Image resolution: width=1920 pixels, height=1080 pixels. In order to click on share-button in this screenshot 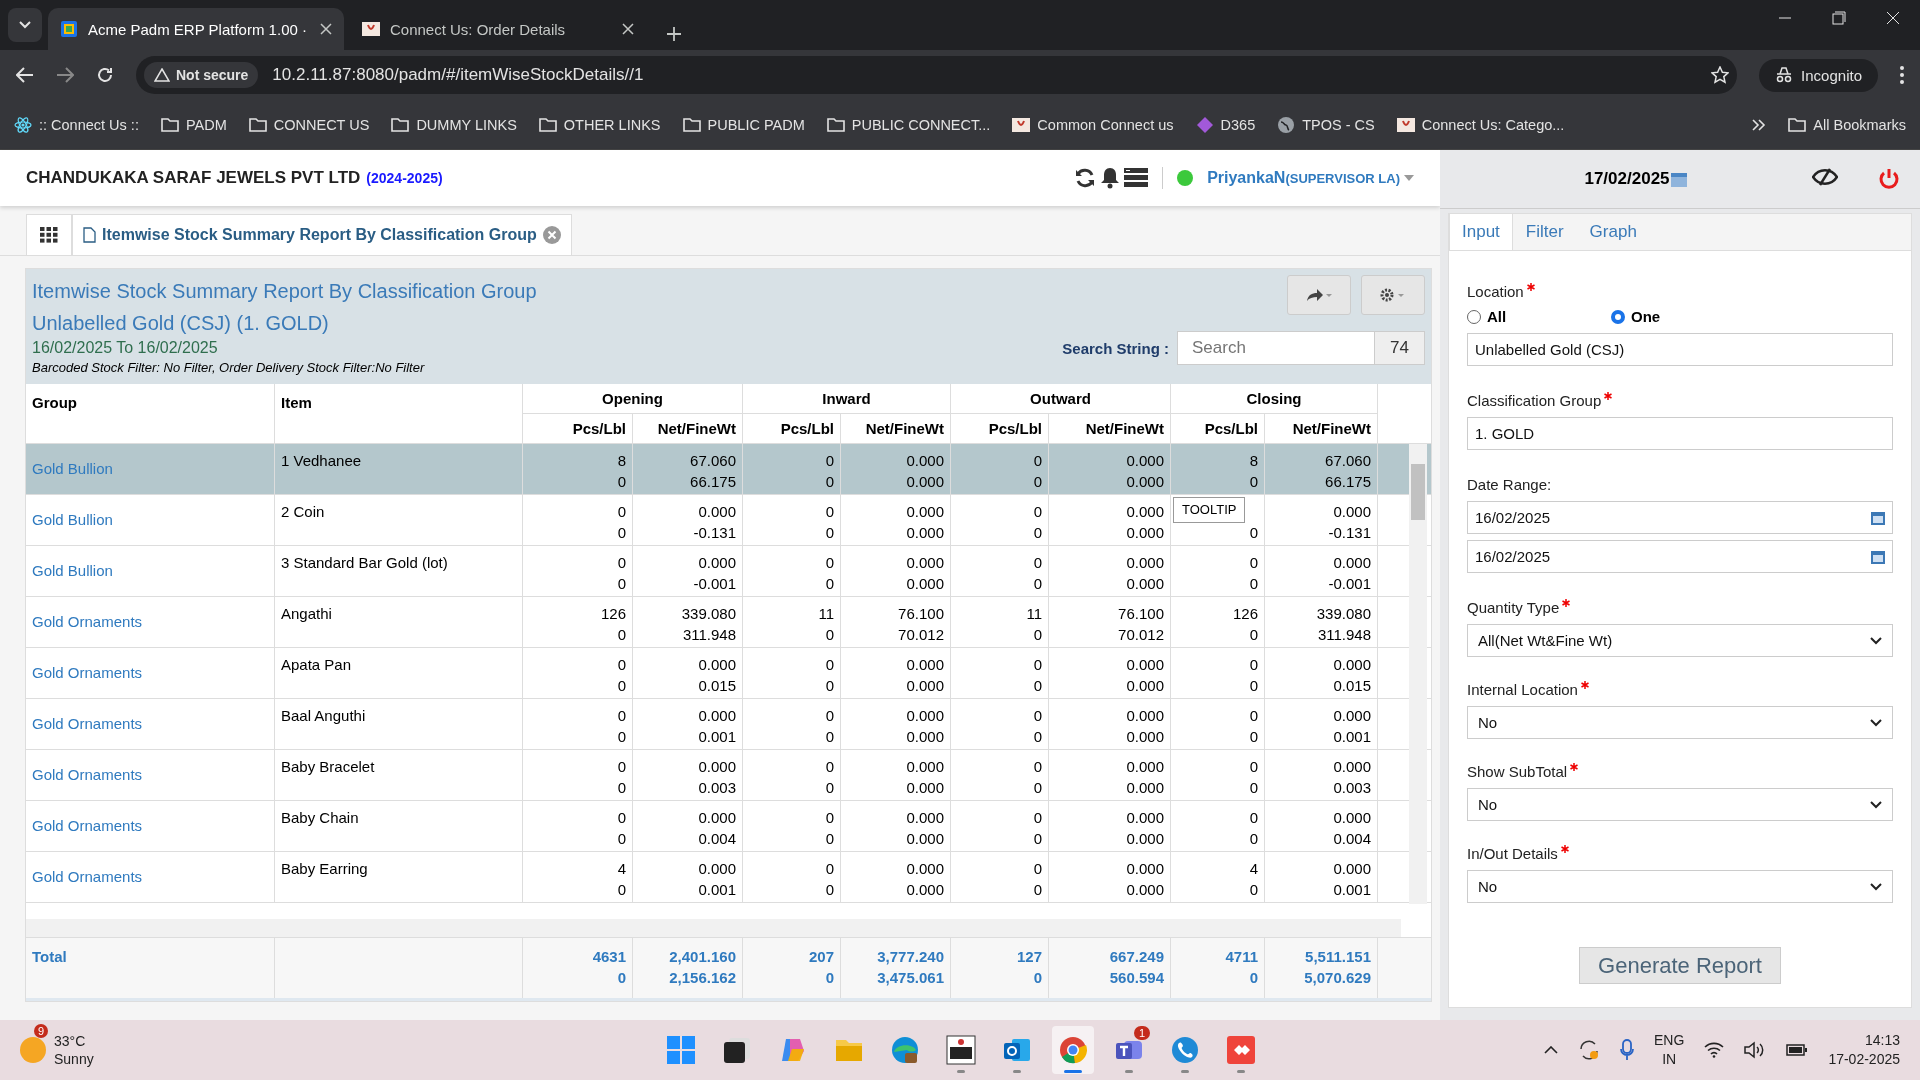, I will do `click(1319, 295)`.